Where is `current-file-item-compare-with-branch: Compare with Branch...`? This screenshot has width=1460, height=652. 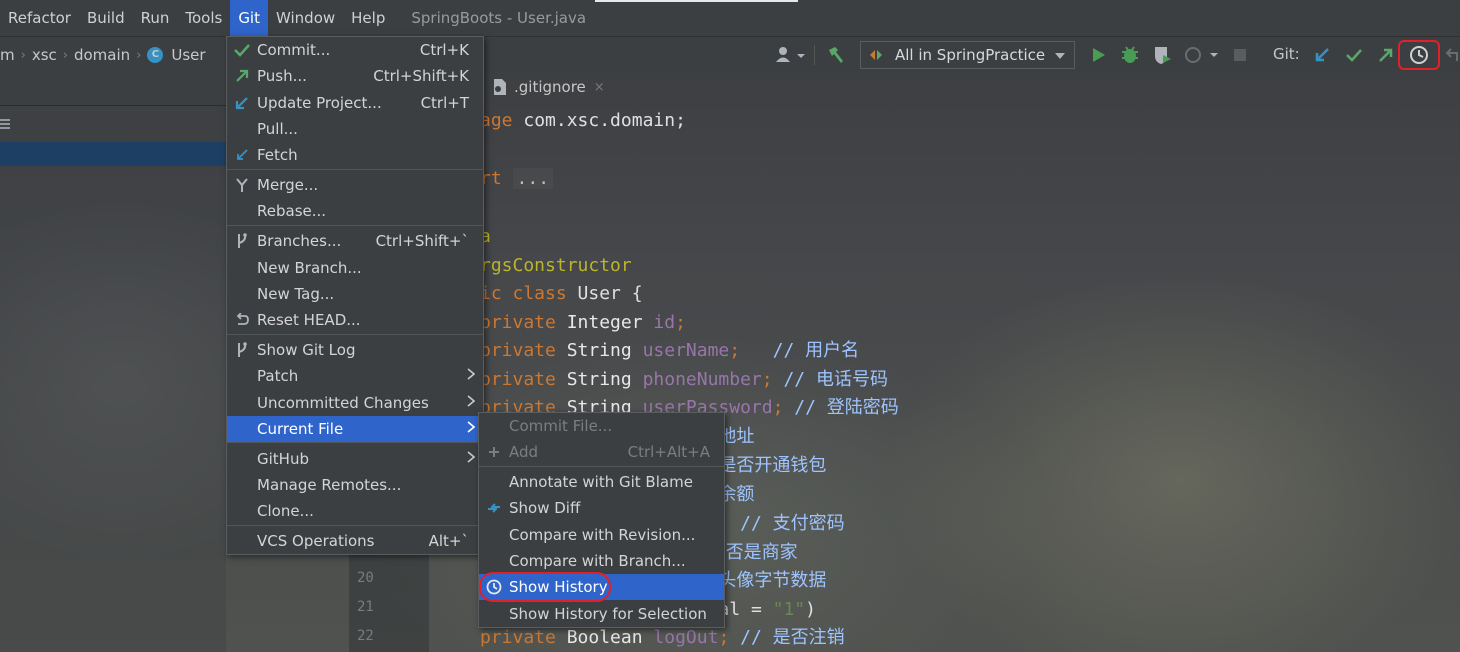 current-file-item-compare-with-branch: Compare with Branch... is located at coordinates (601, 561).